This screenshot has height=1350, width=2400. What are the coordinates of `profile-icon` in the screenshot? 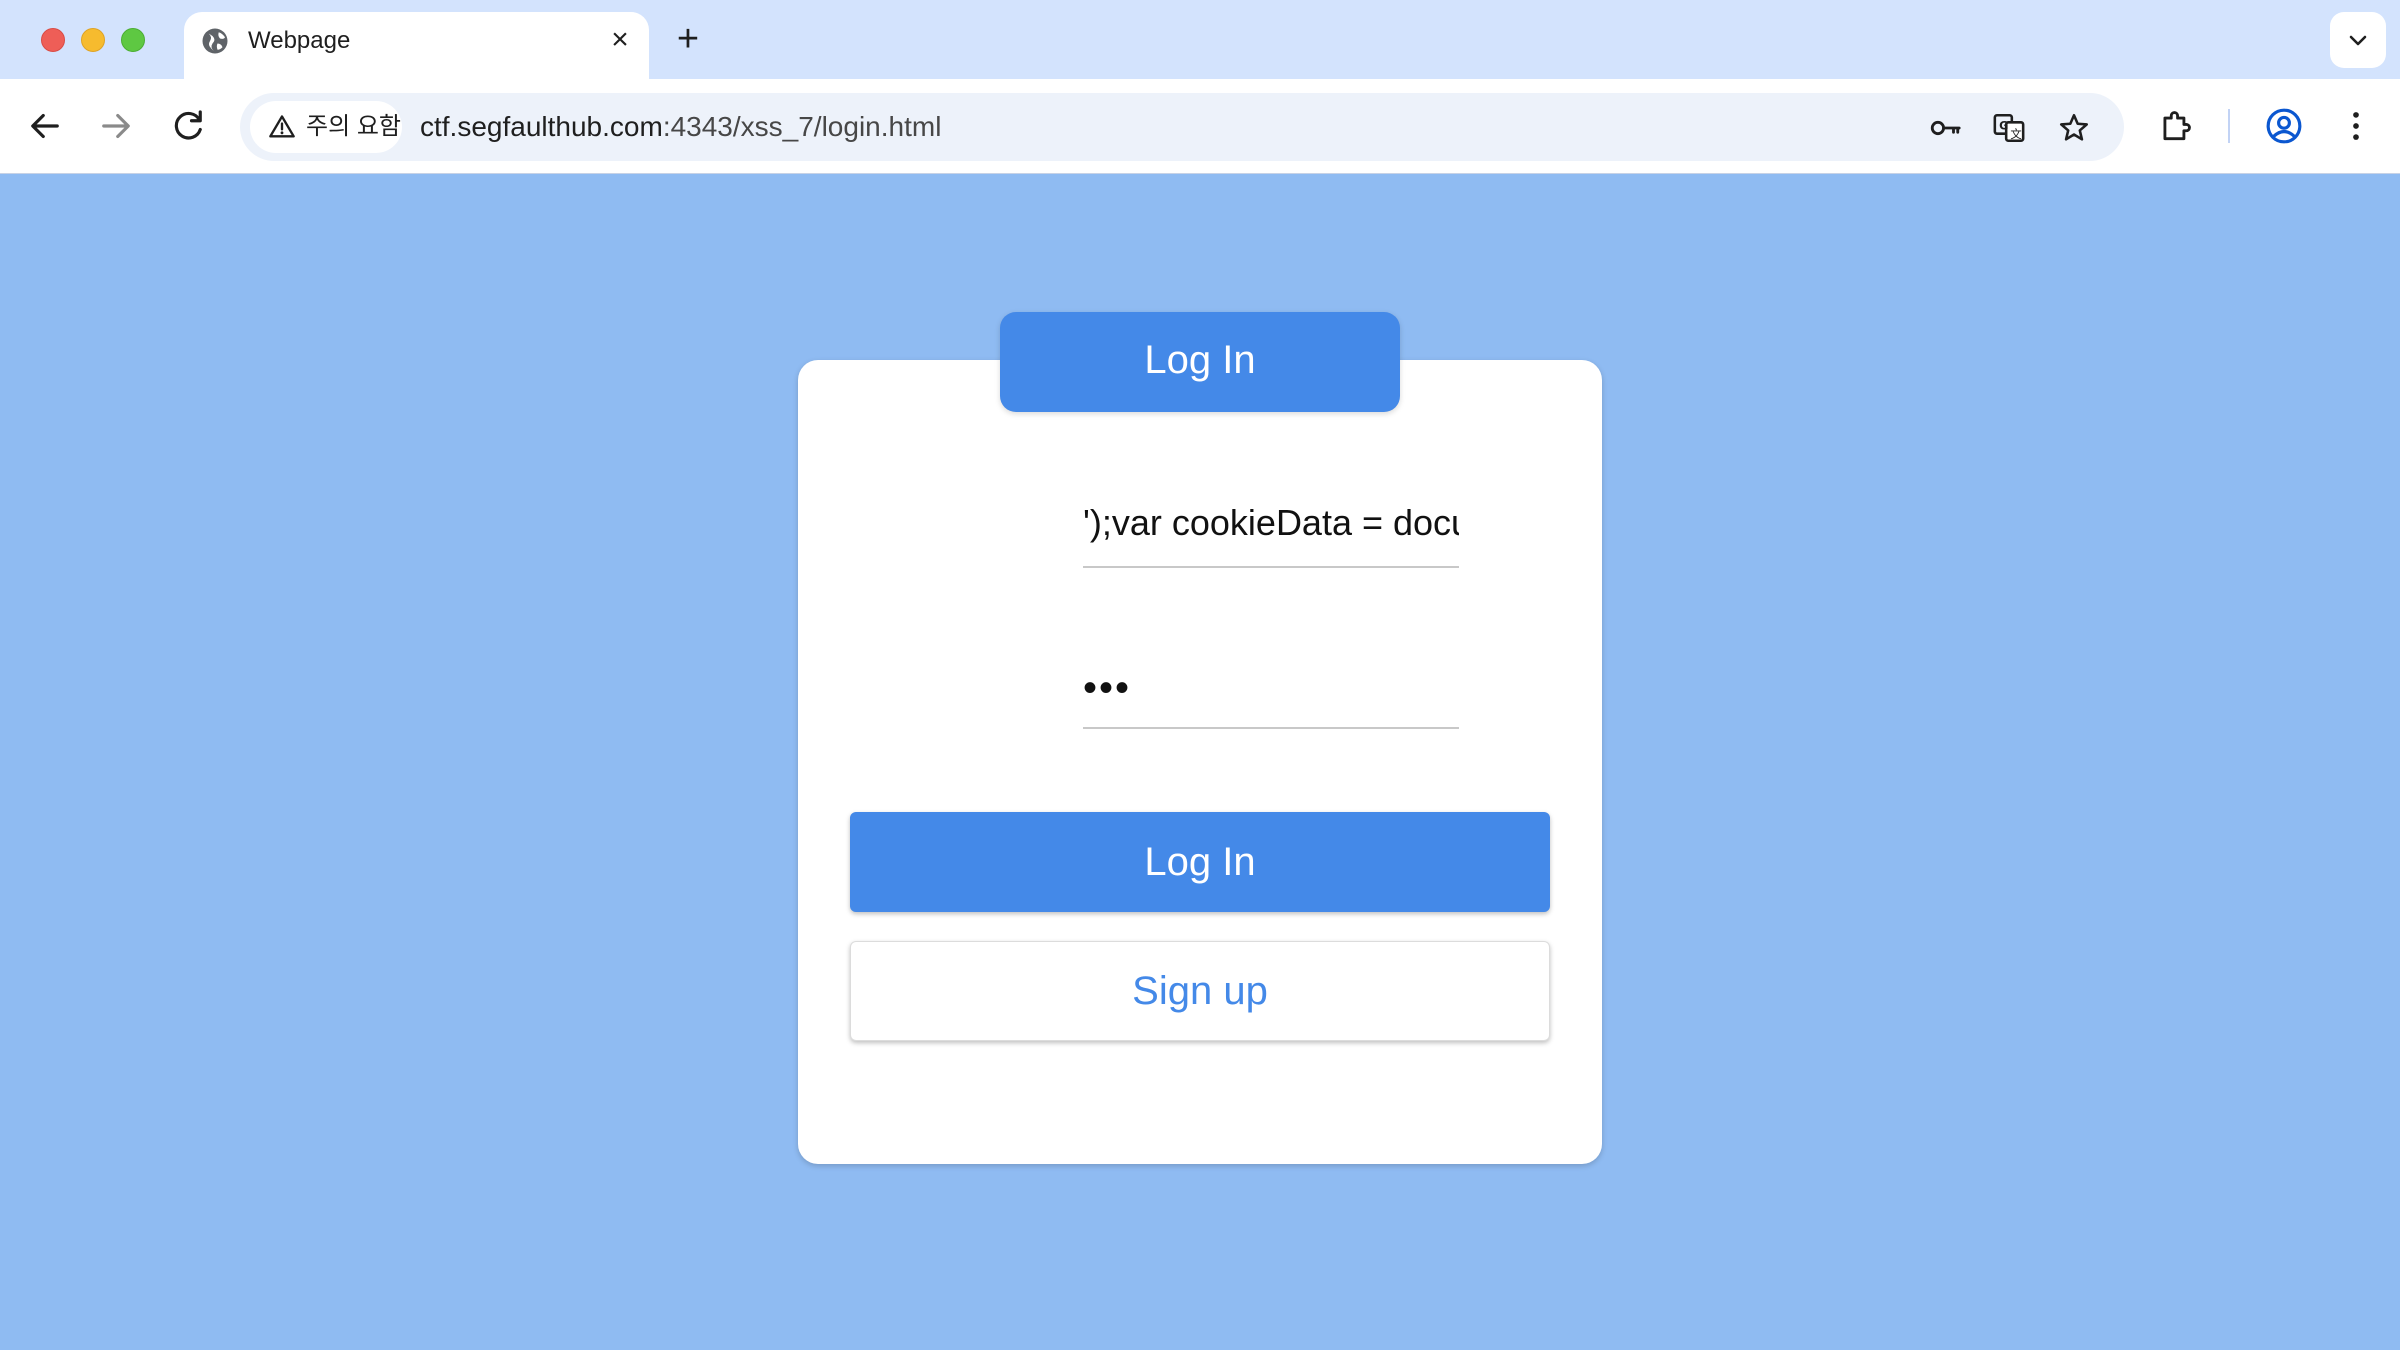 It's located at (2284, 126).